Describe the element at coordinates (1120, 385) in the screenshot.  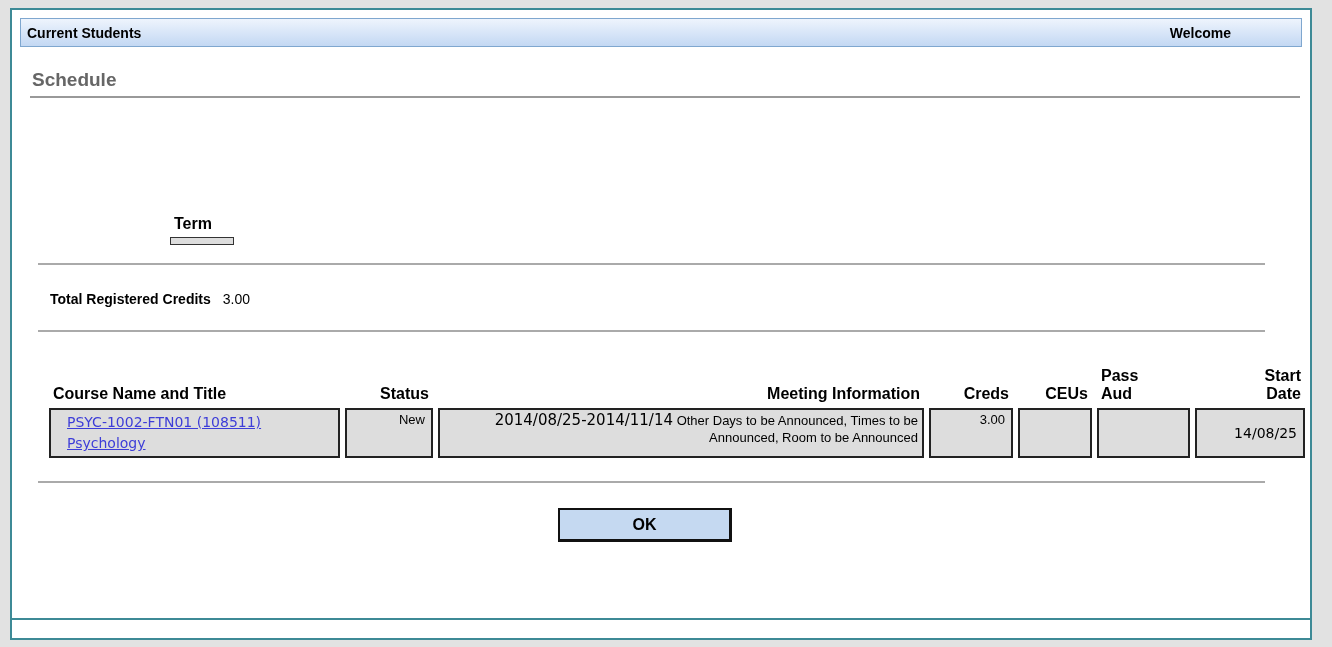
I see `column-header: Pass Aud` at that location.